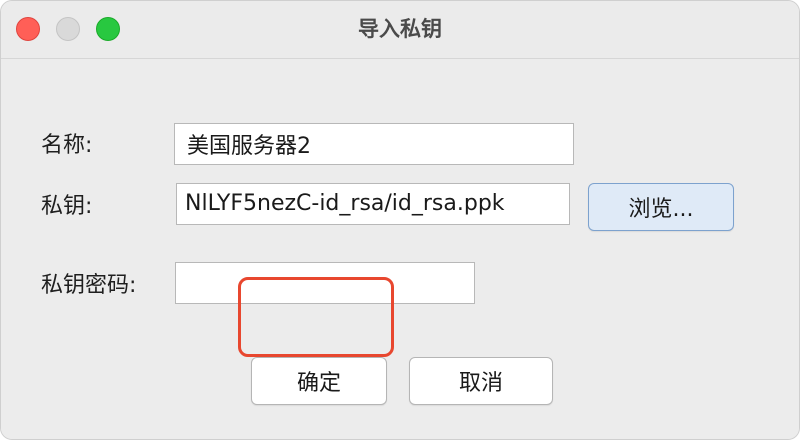 Image resolution: width=800 pixels, height=440 pixels. I want to click on name-input, so click(374, 144).